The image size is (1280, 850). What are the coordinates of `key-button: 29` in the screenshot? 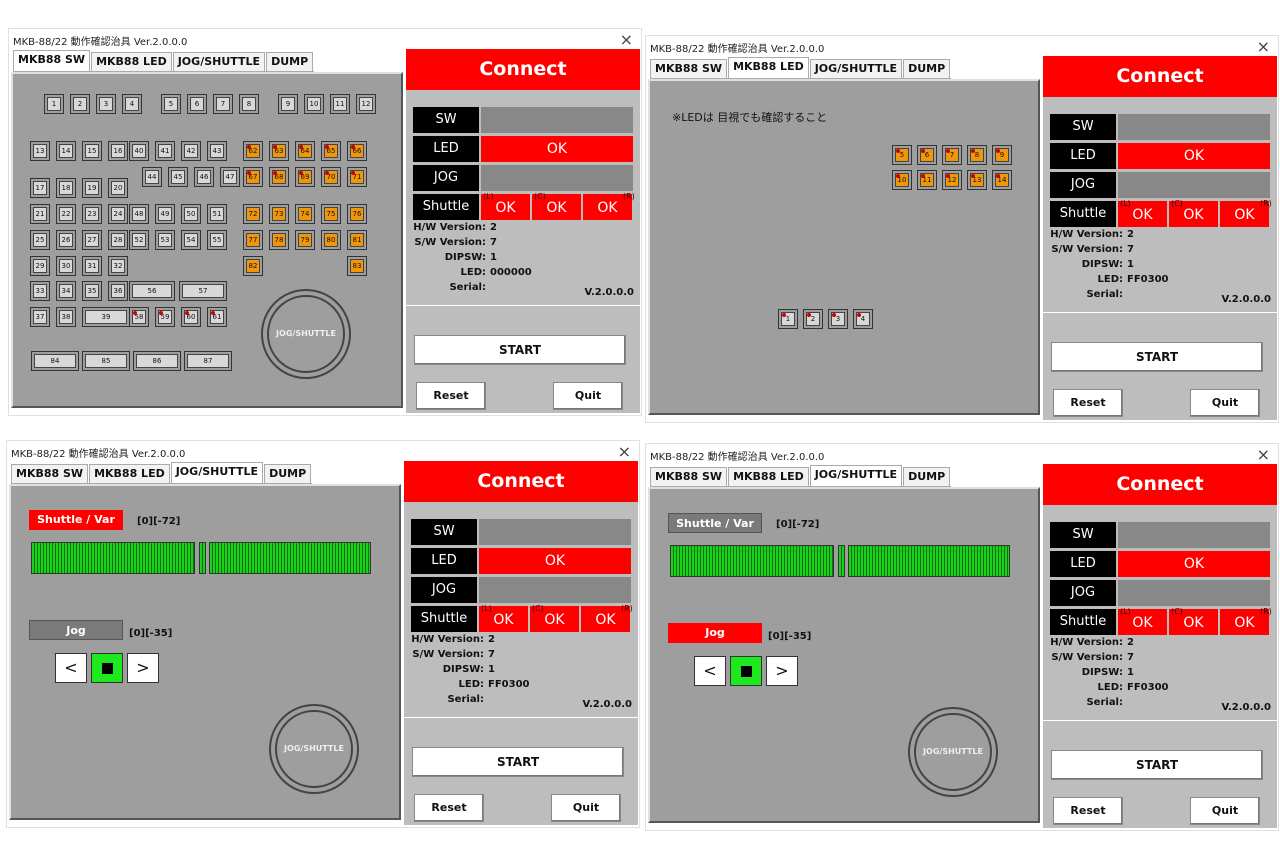 It's located at (40, 266).